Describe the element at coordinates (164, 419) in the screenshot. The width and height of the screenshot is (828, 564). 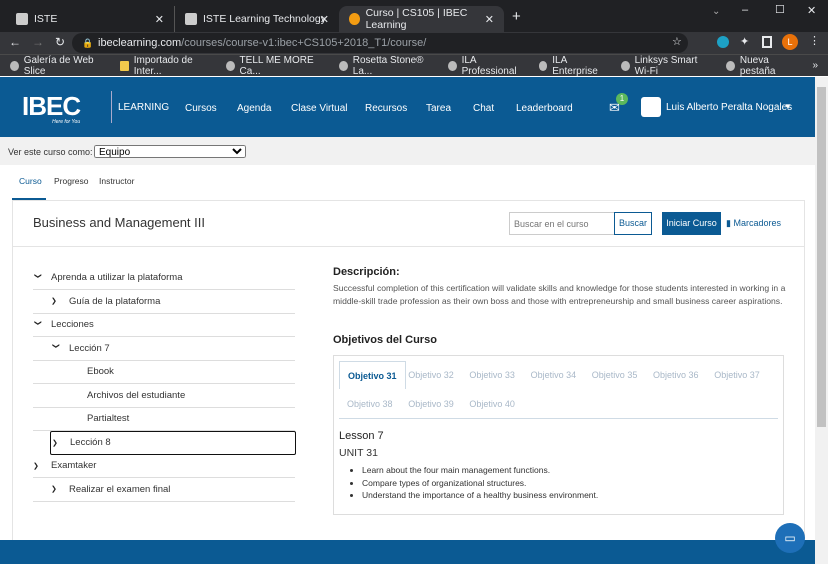
I see `outline-item: Partialtest` at that location.